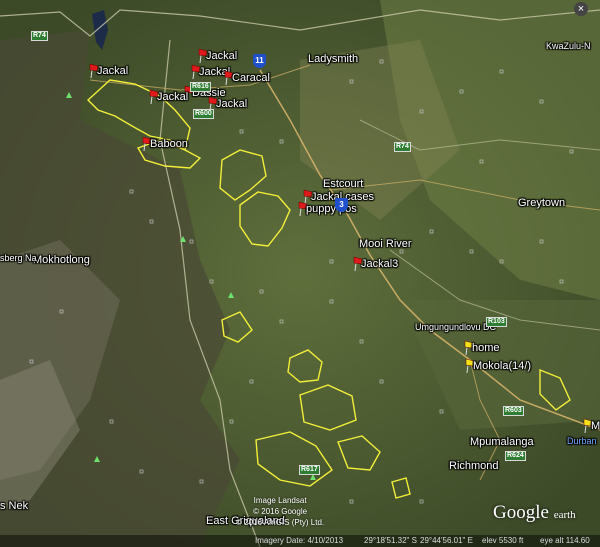 The width and height of the screenshot is (600, 547). I want to click on highway-shield-icon: 11, so click(259, 61).